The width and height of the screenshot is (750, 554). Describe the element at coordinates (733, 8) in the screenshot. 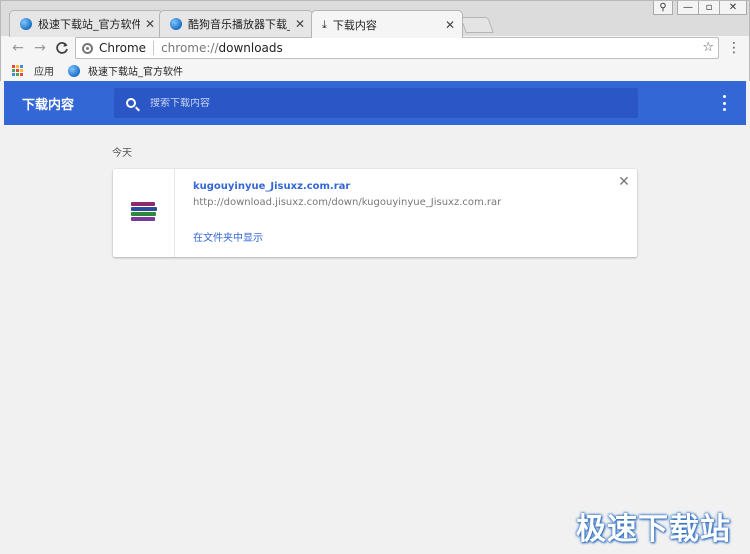

I see `window-close-button: ✕` at that location.